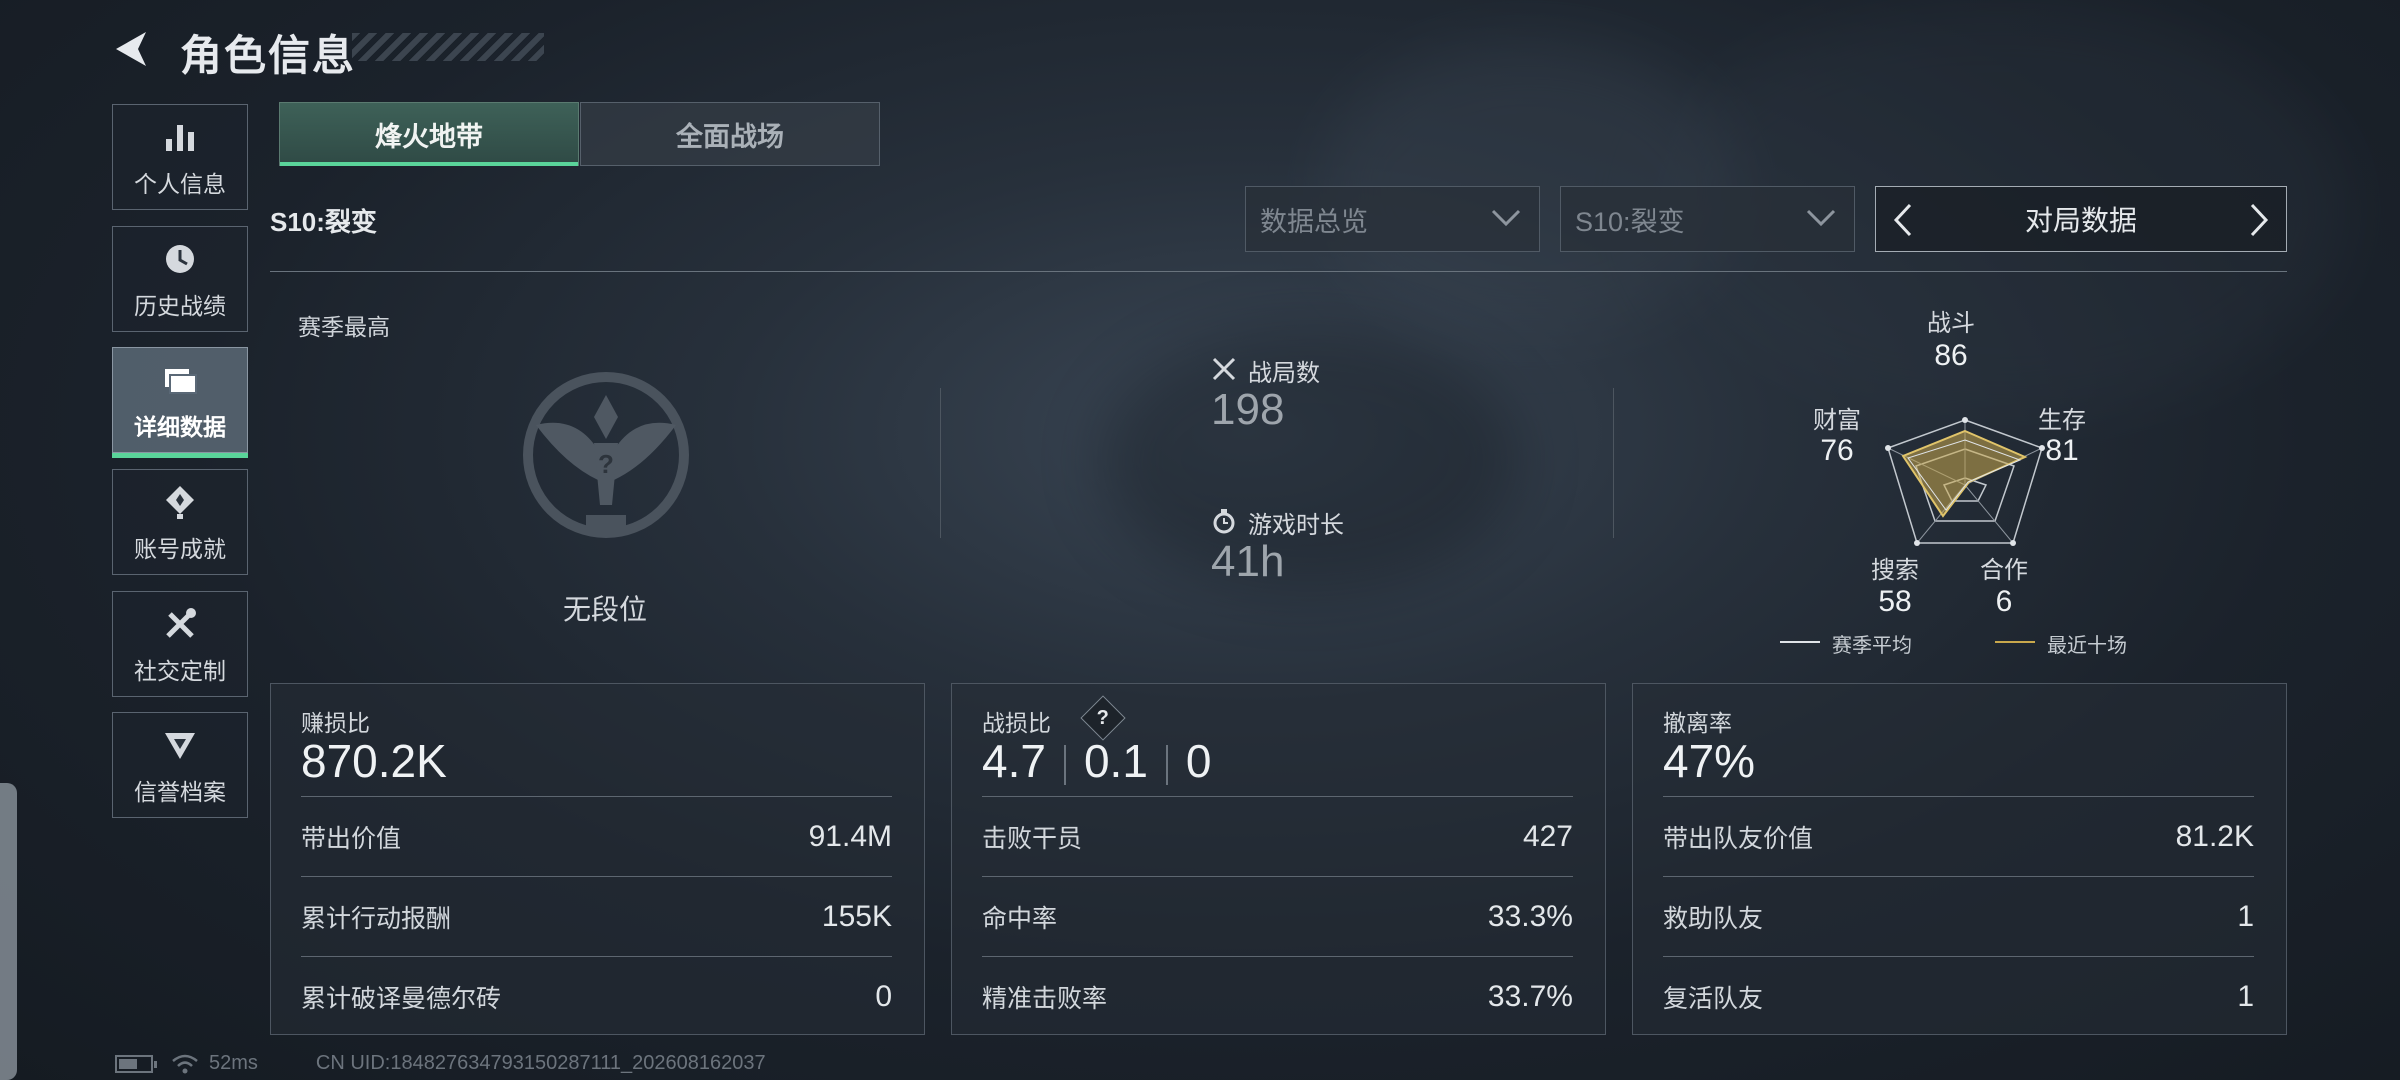  I want to click on matches-label: 战局数, so click(1284, 373).